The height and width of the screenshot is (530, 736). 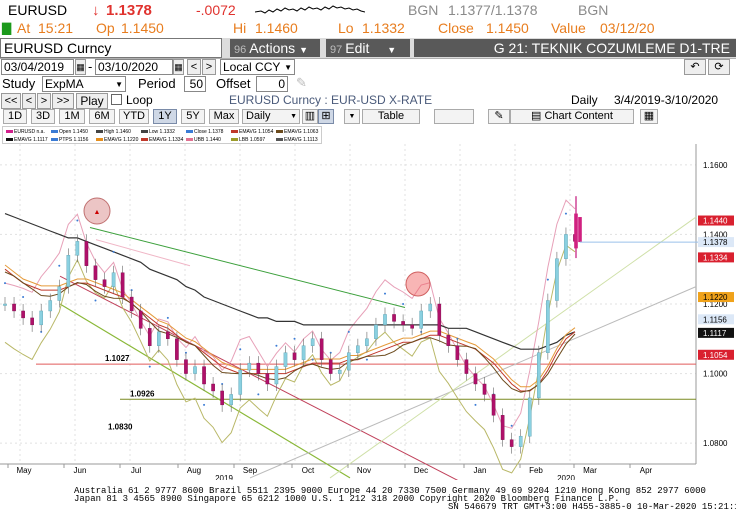 I want to click on frequency-select: Daily ▼, so click(x=271, y=116).